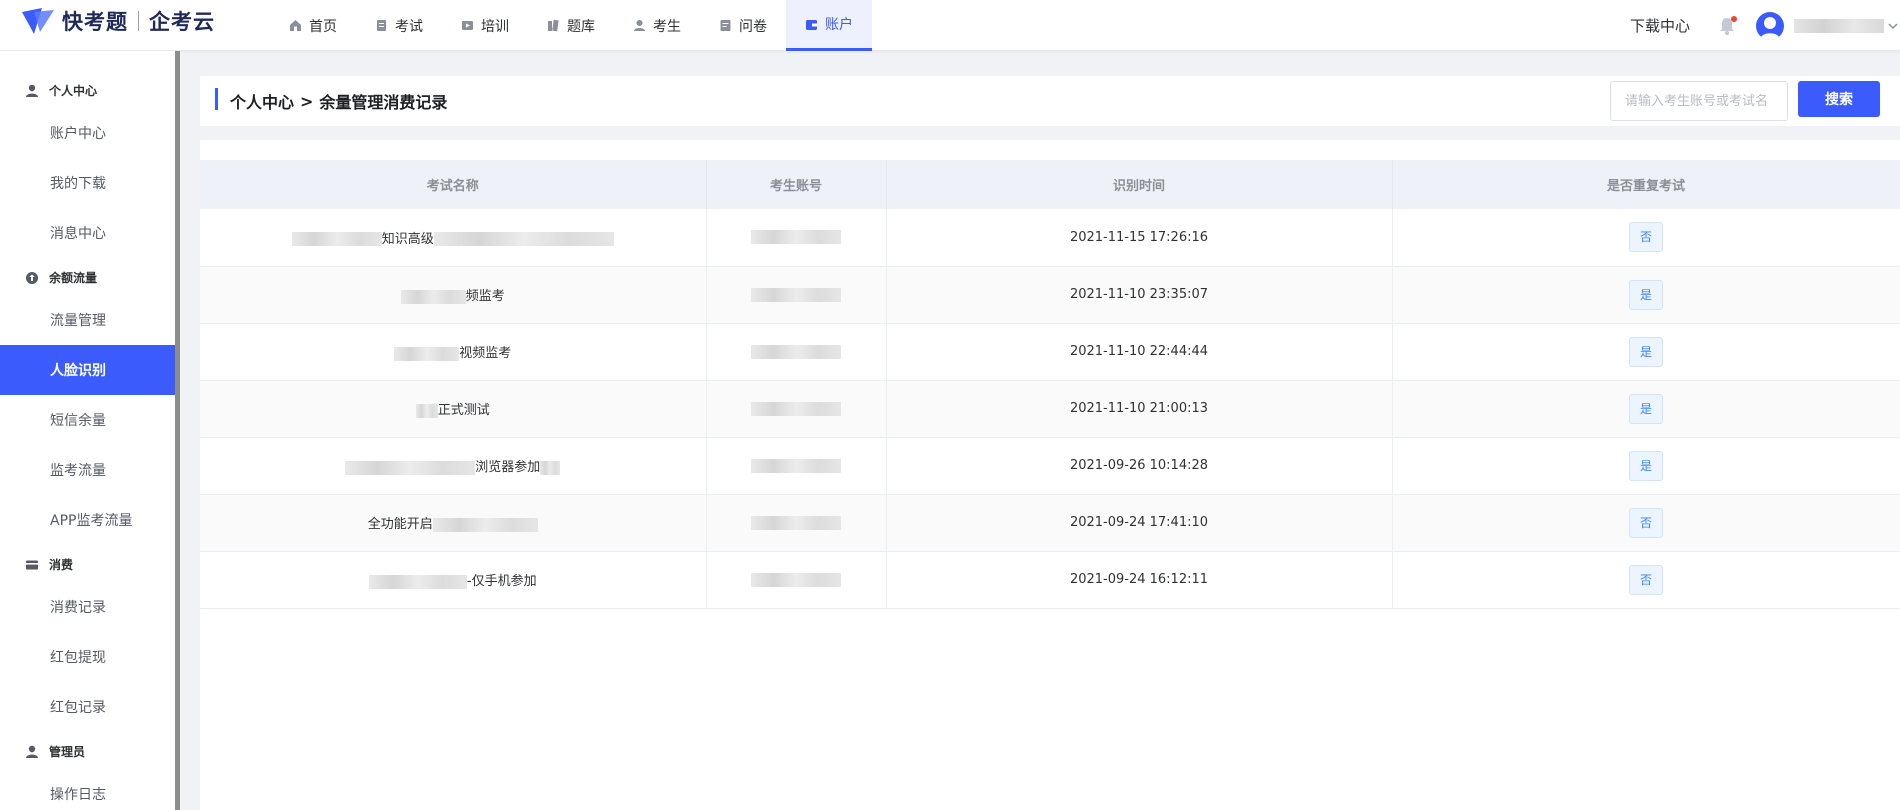  I want to click on nav-item-account: 账户, so click(829, 25).